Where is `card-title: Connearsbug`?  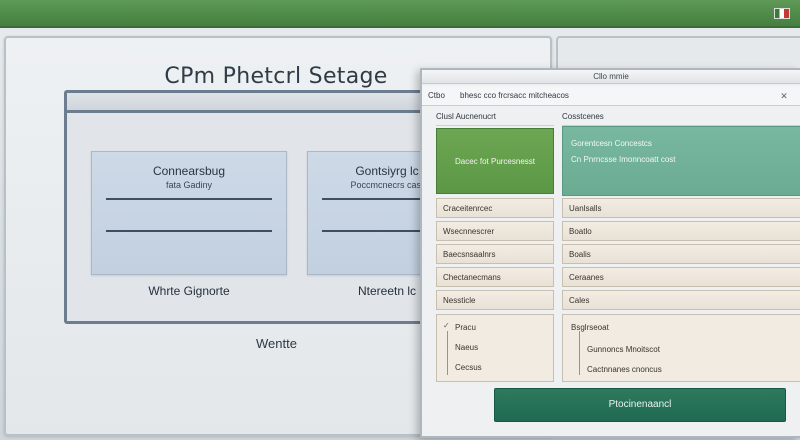 card-title: Connearsbug is located at coordinates (189, 171).